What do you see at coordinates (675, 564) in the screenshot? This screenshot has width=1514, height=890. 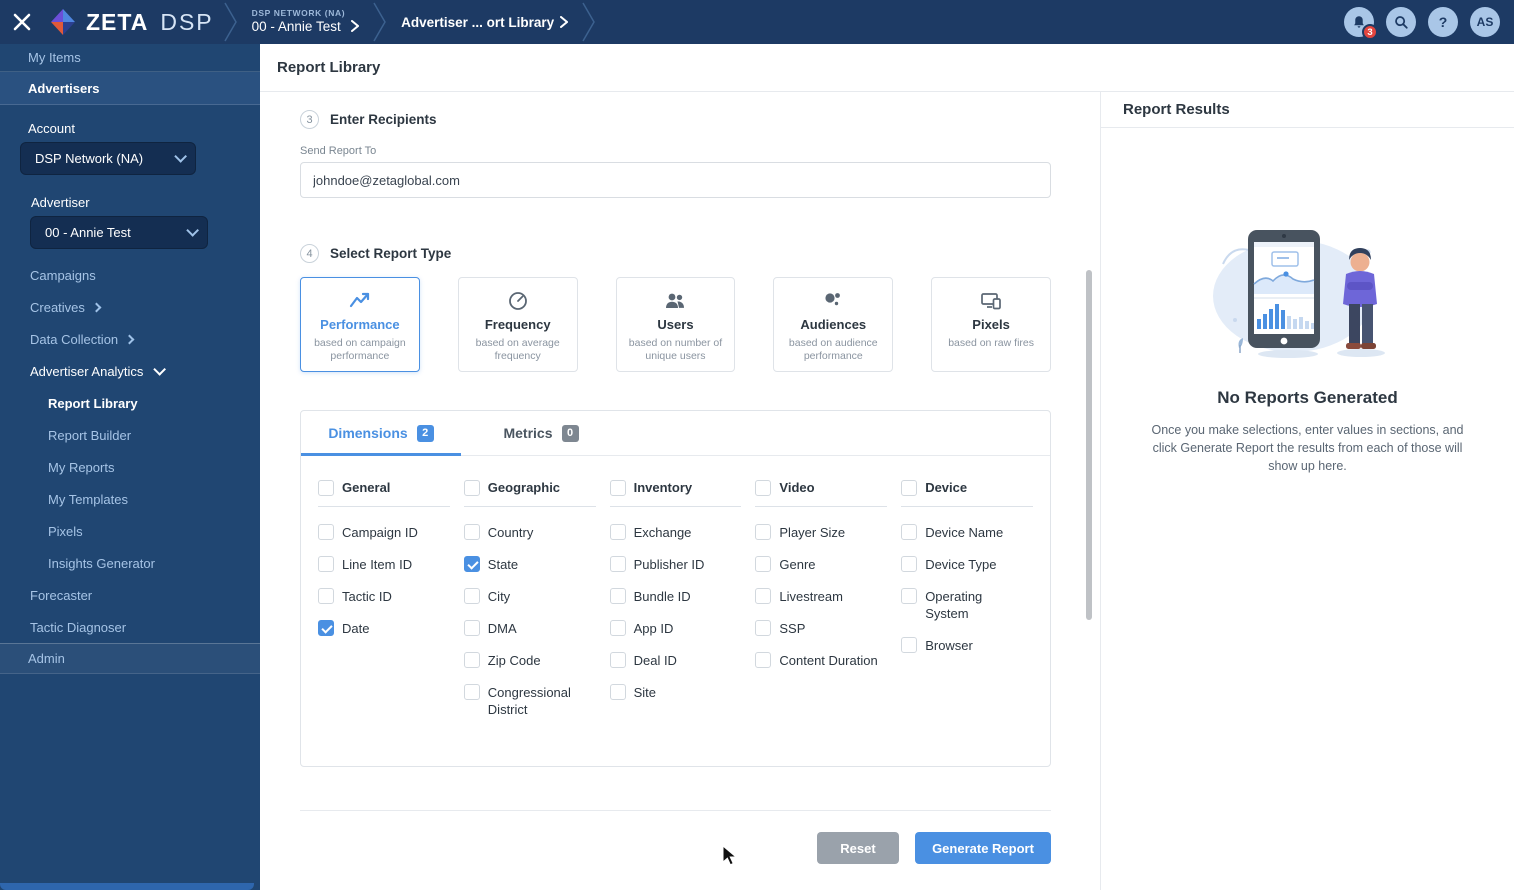 I see `dimension-publisher-id: Publisher ID` at bounding box center [675, 564].